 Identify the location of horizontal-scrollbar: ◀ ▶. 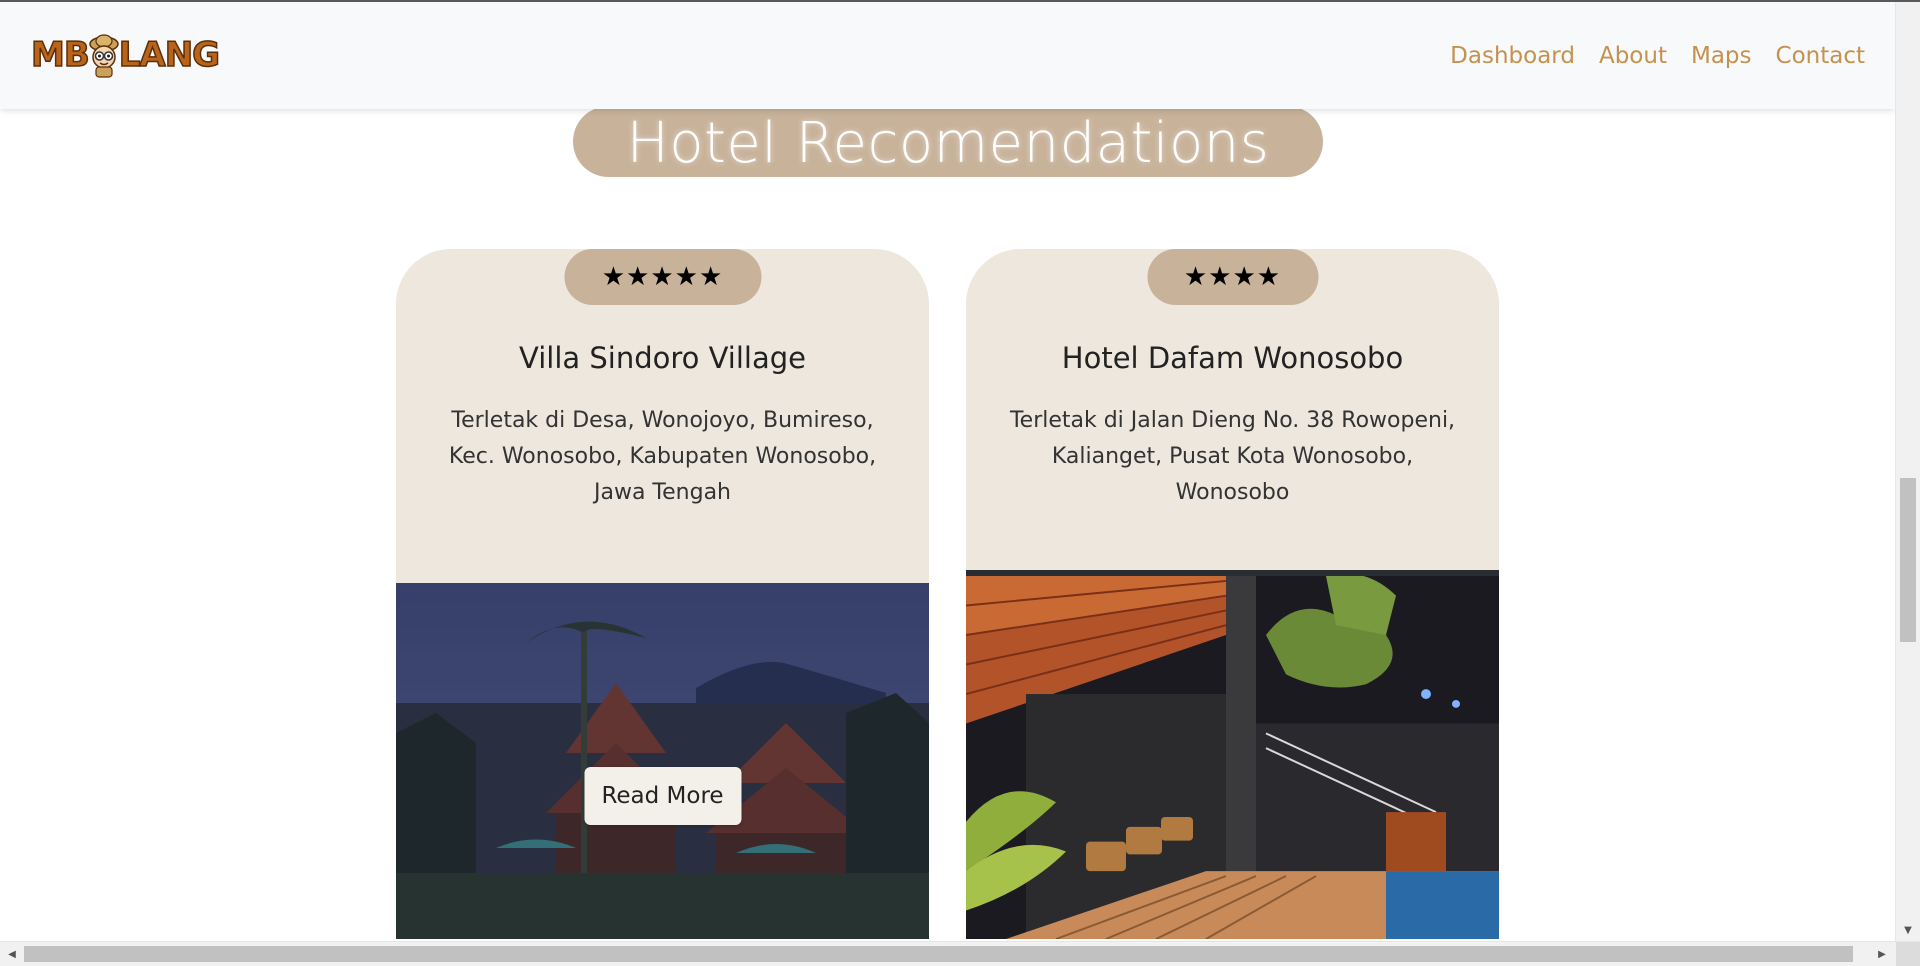
(960, 953).